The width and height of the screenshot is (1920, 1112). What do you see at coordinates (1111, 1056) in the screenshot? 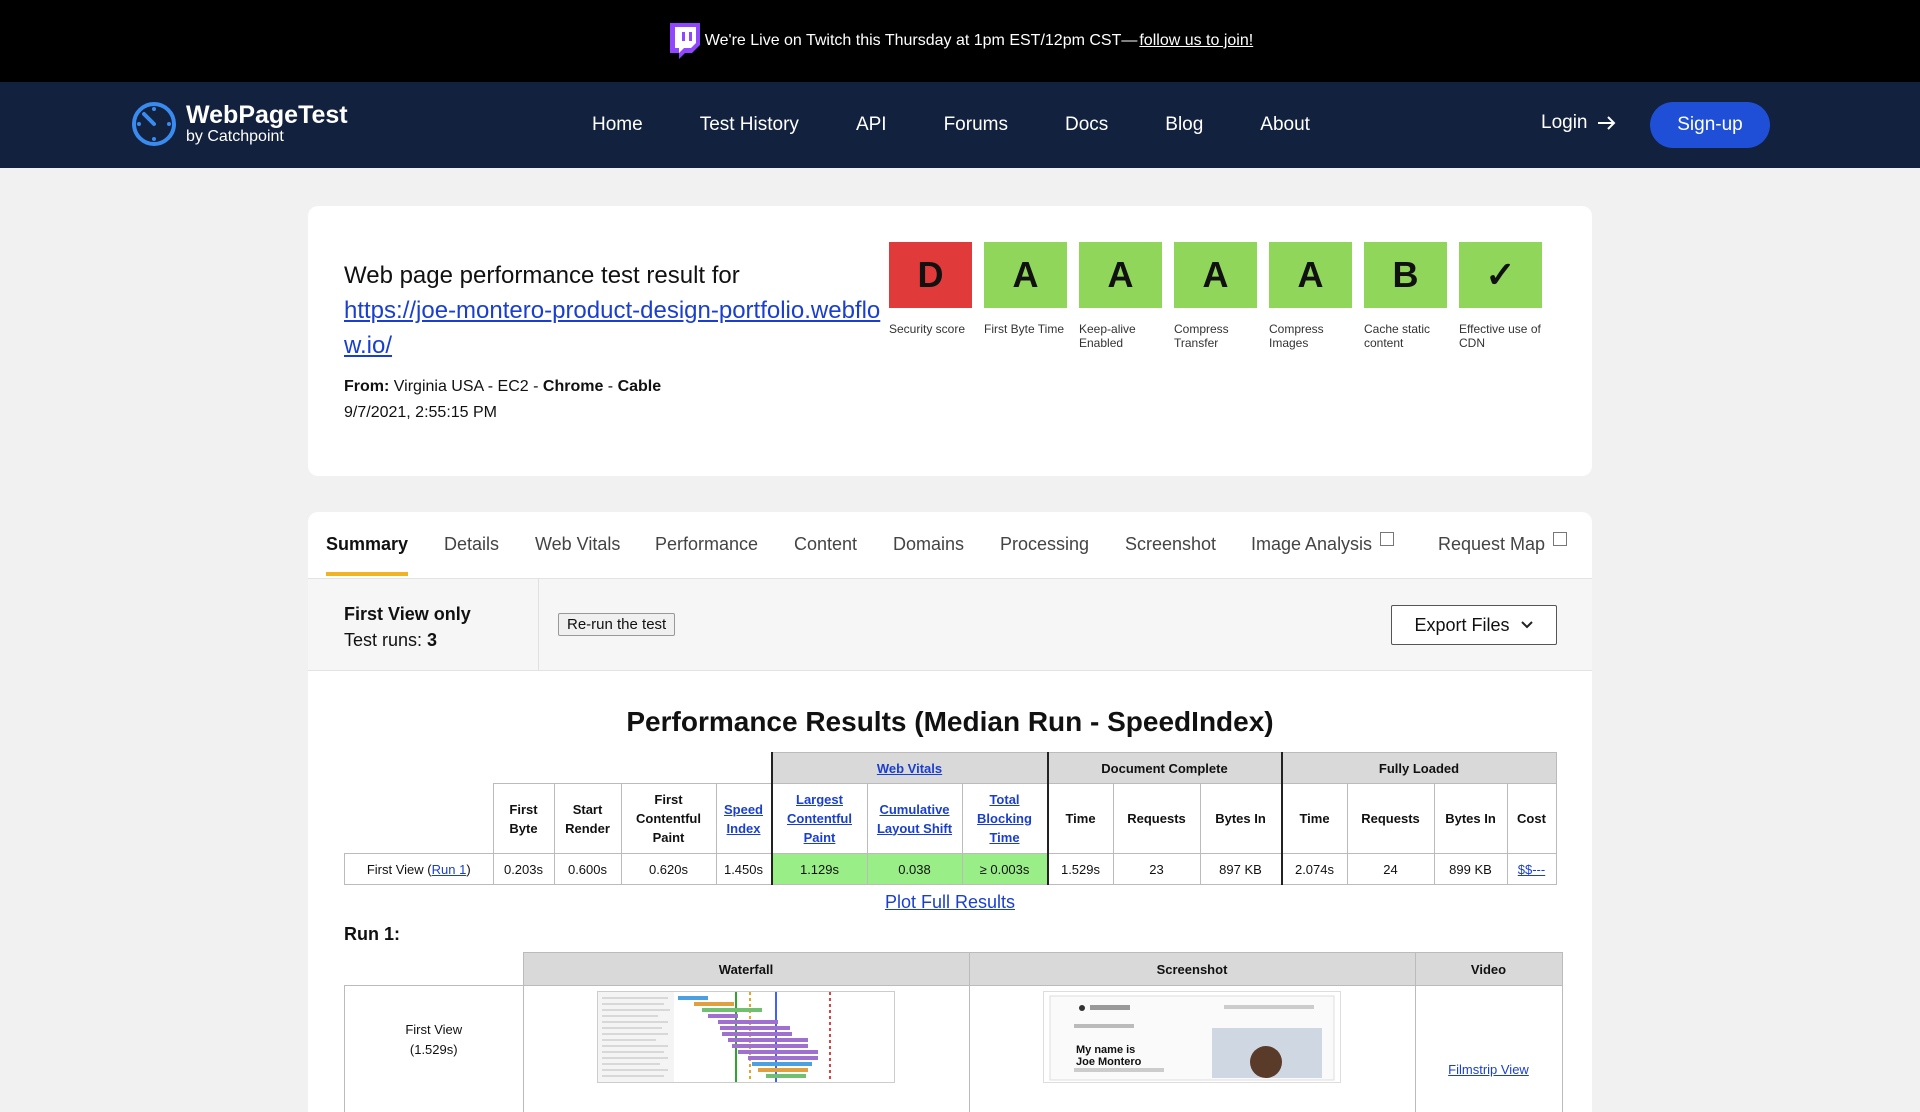
I see `screenshot-name: My name is Joe Montero` at bounding box center [1111, 1056].